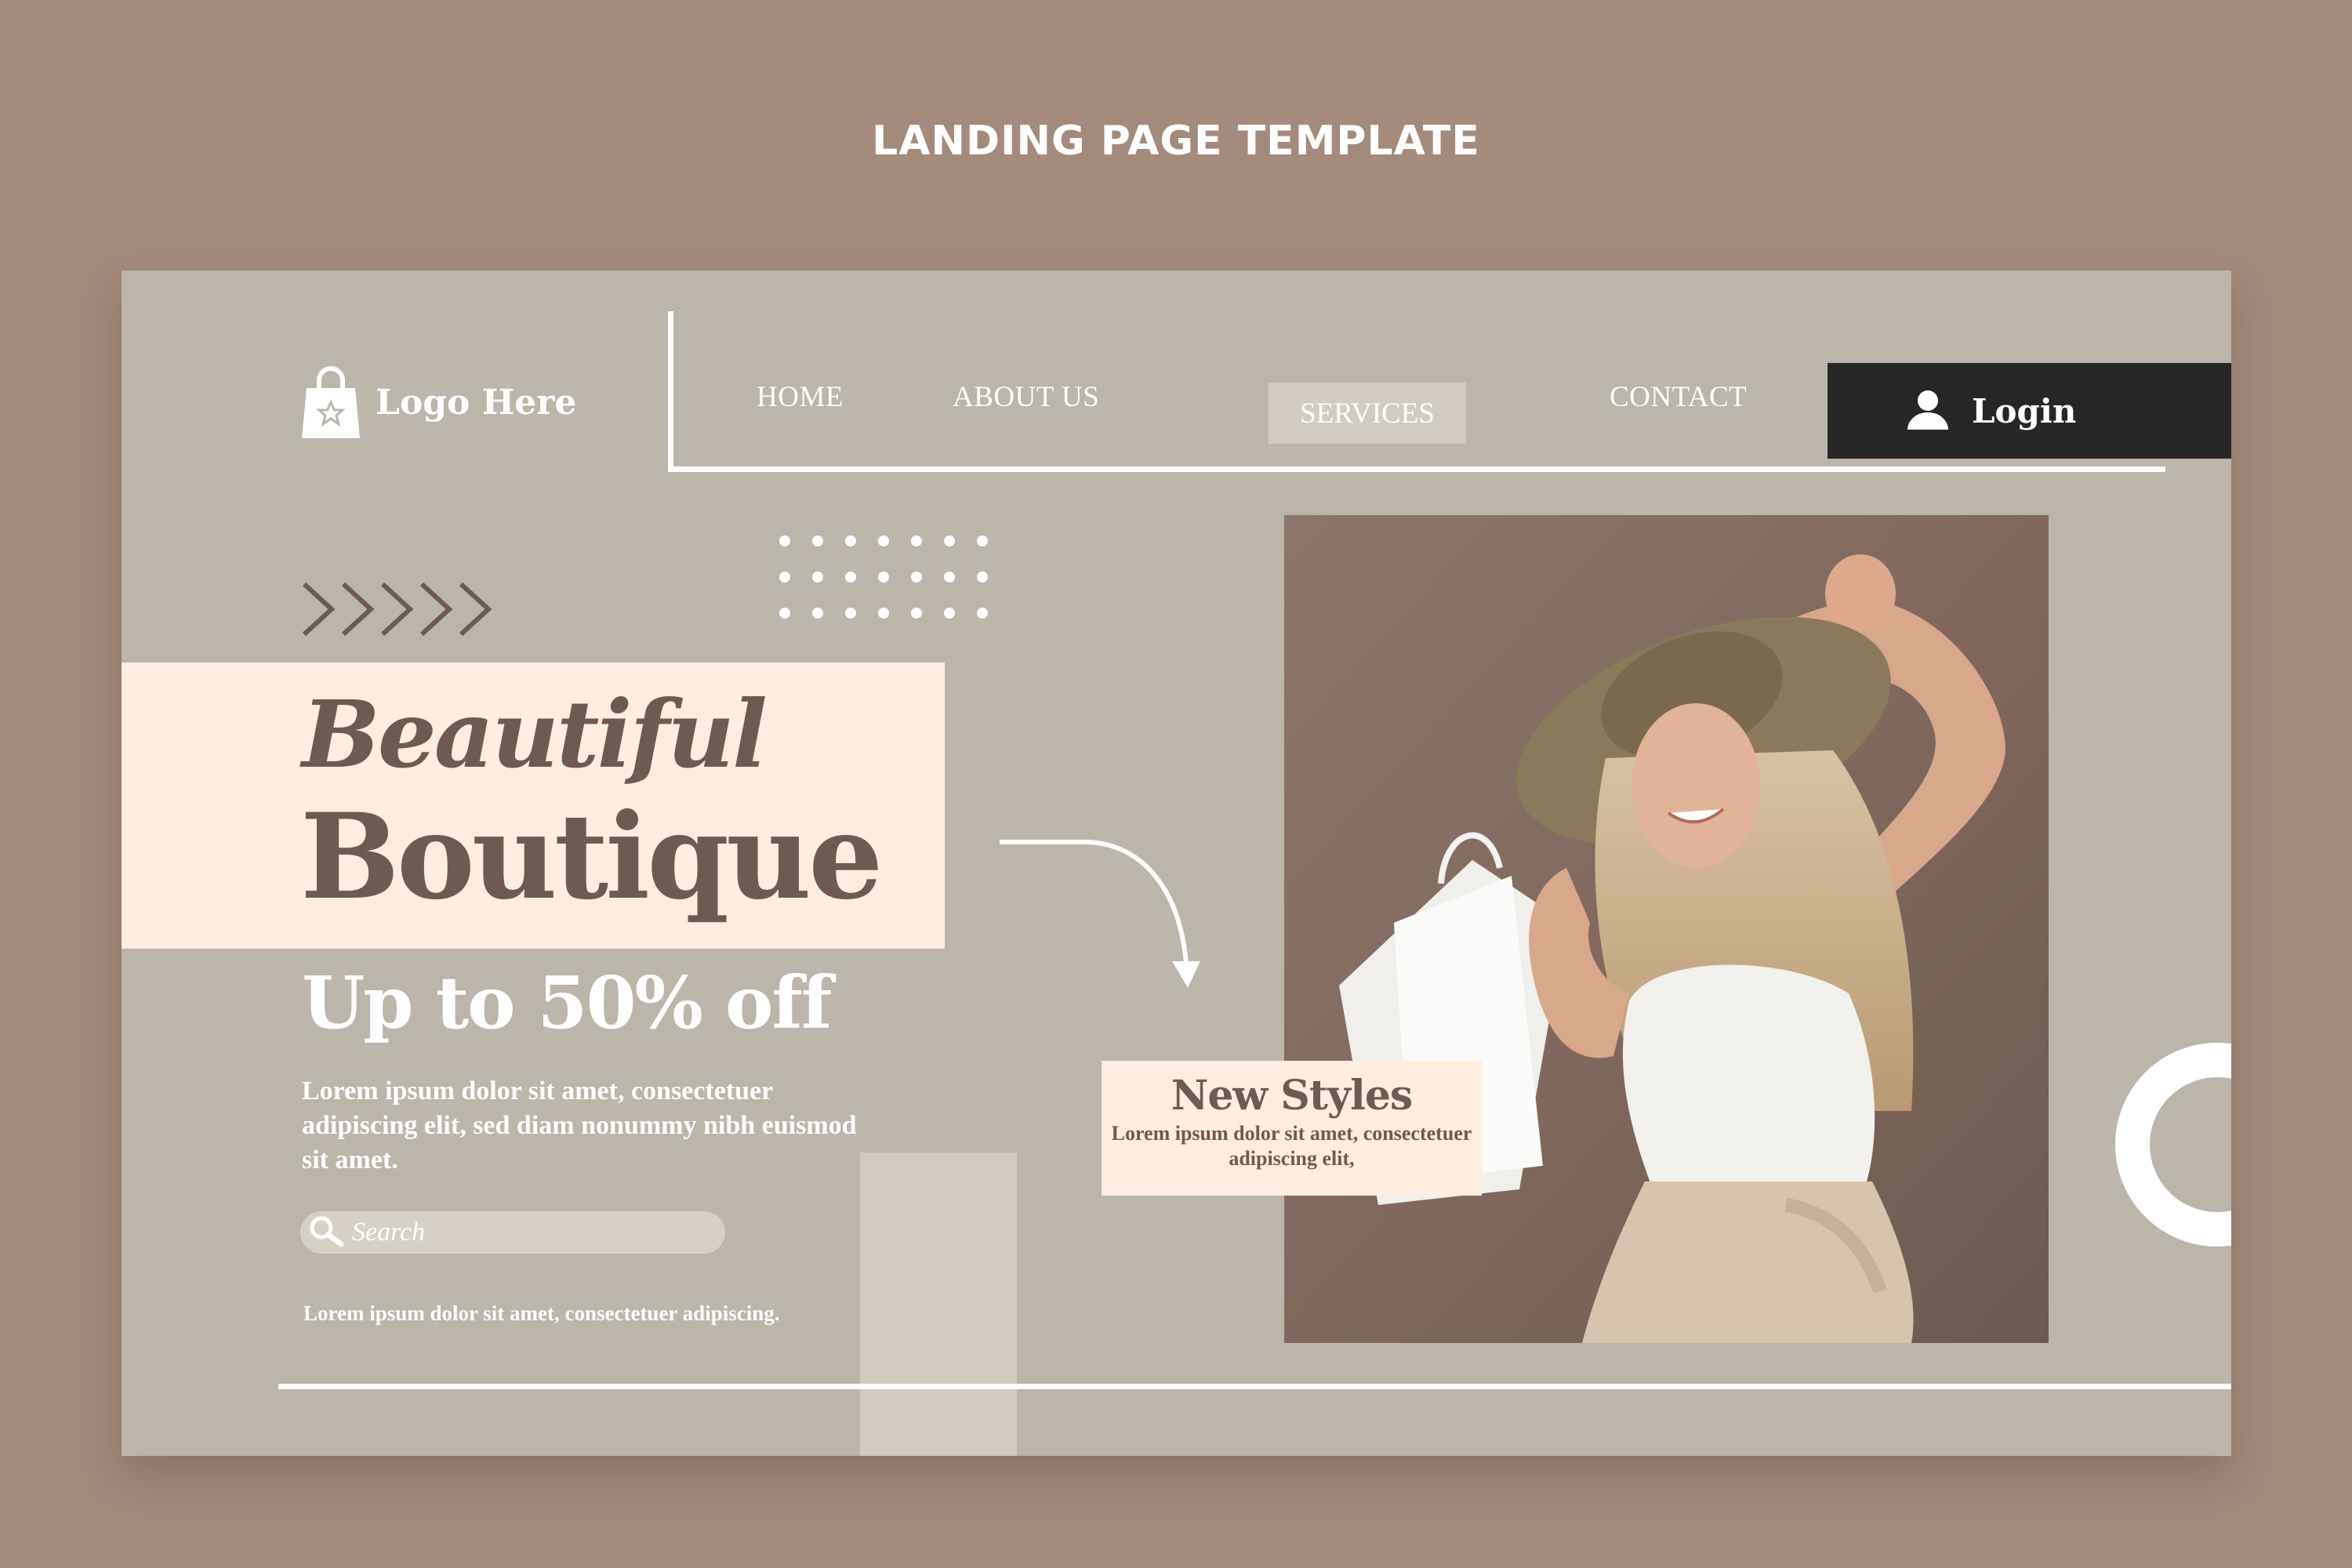  What do you see at coordinates (535, 734) in the screenshot?
I see `hero-title-line1: Beautiful` at bounding box center [535, 734].